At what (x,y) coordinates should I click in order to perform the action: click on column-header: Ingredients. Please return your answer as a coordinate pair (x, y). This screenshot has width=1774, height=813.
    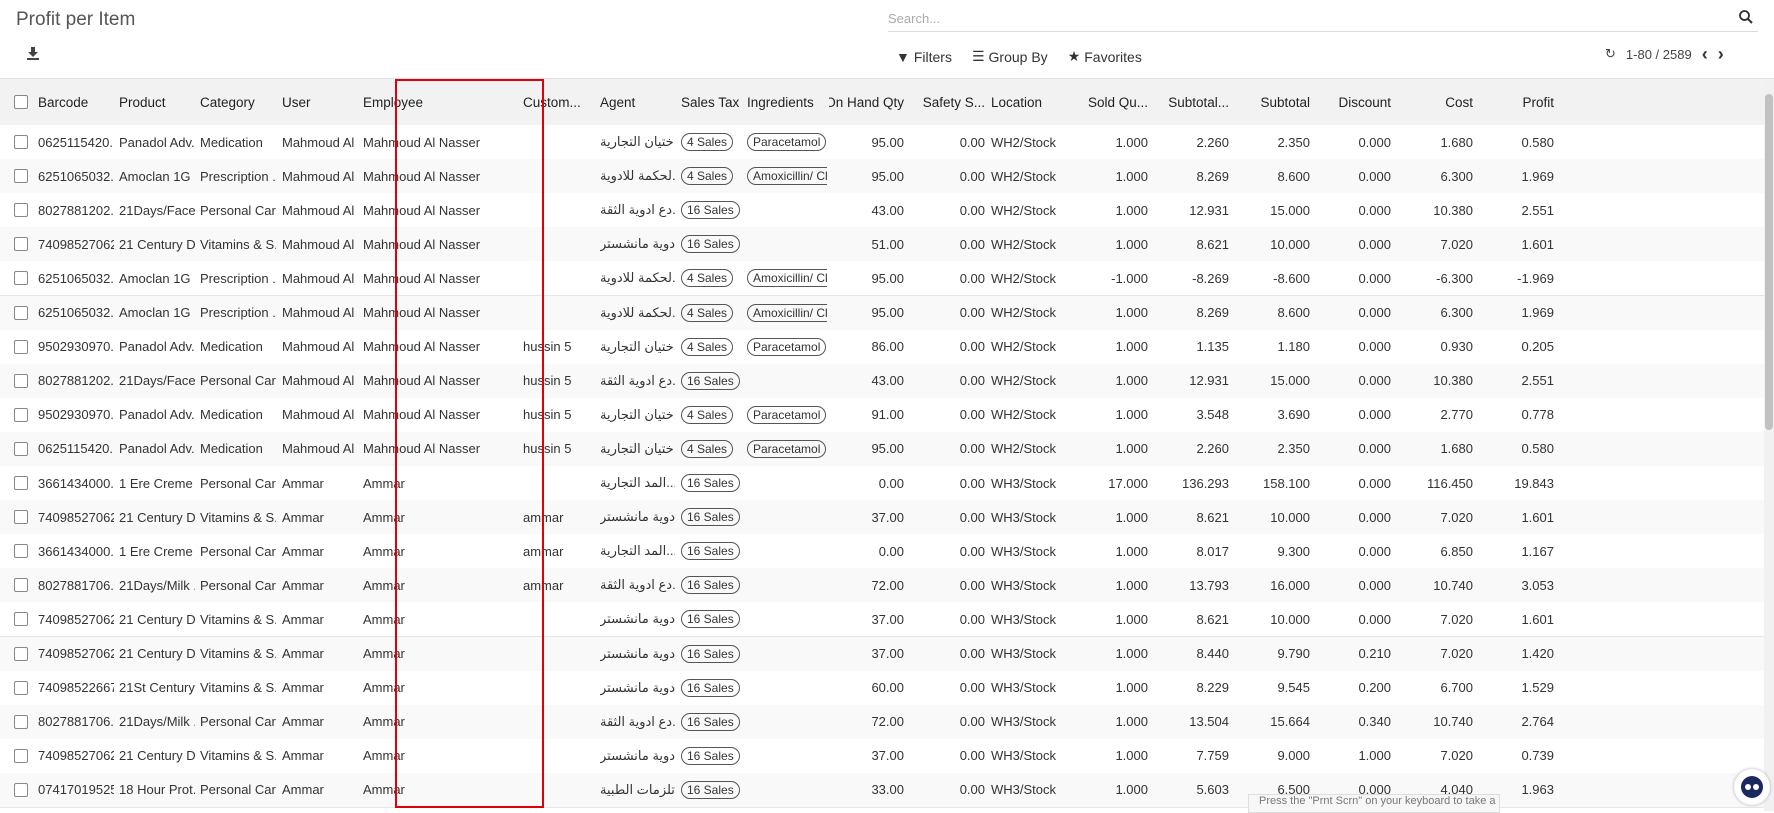
    Looking at the image, I should click on (787, 102).